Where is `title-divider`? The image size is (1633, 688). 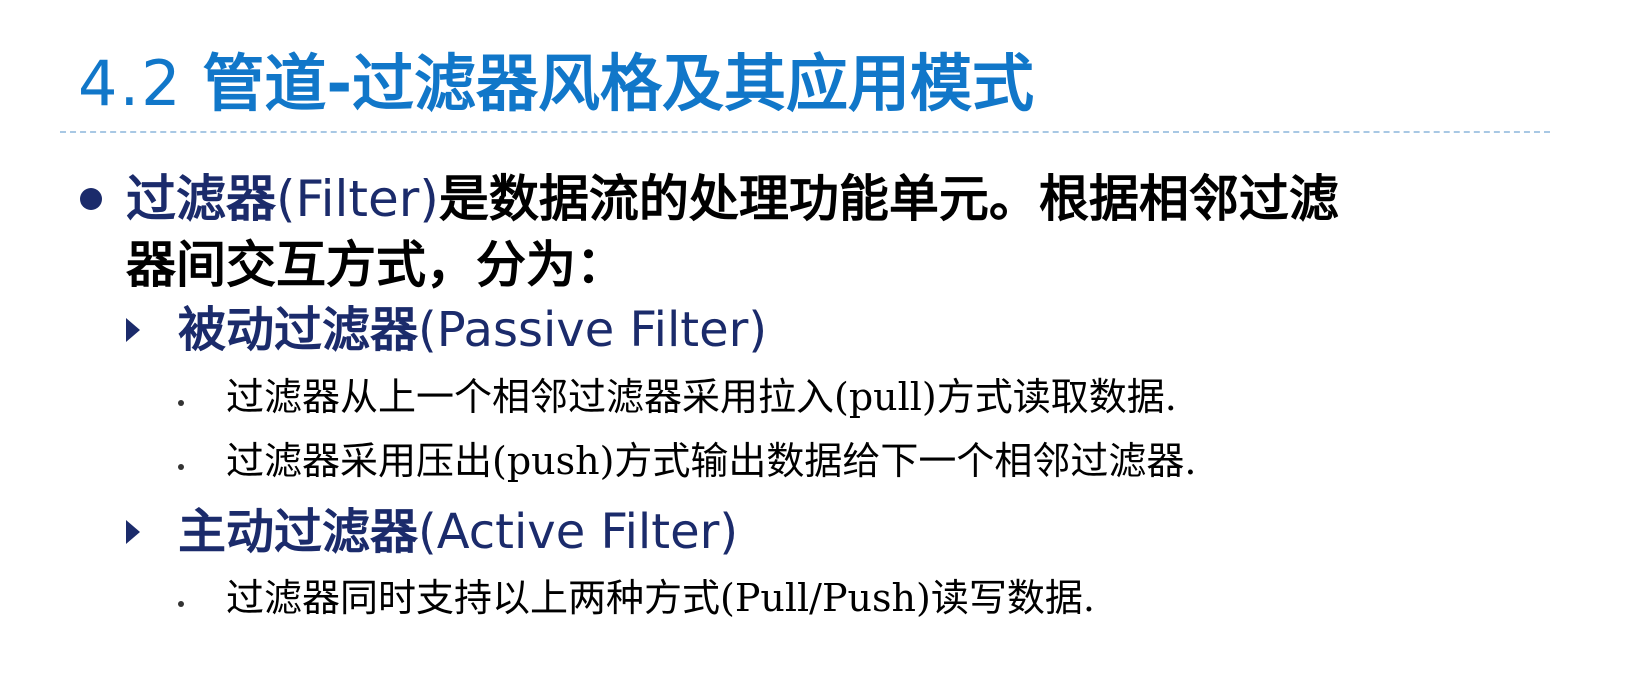 title-divider is located at coordinates (805, 132).